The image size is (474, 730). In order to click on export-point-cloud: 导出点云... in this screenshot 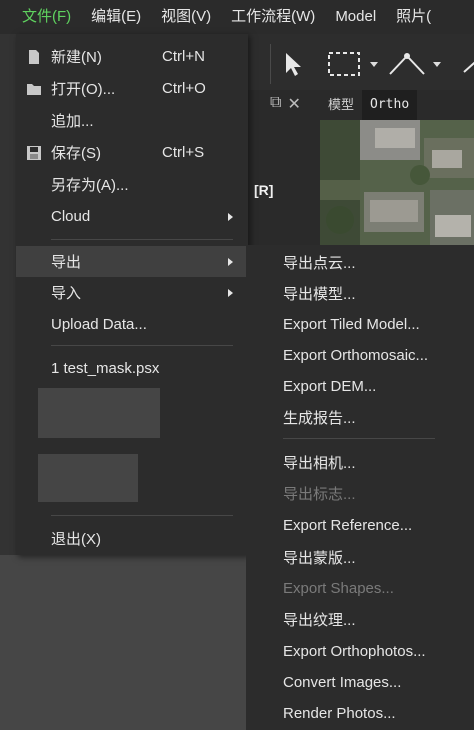, I will do `click(360, 262)`.